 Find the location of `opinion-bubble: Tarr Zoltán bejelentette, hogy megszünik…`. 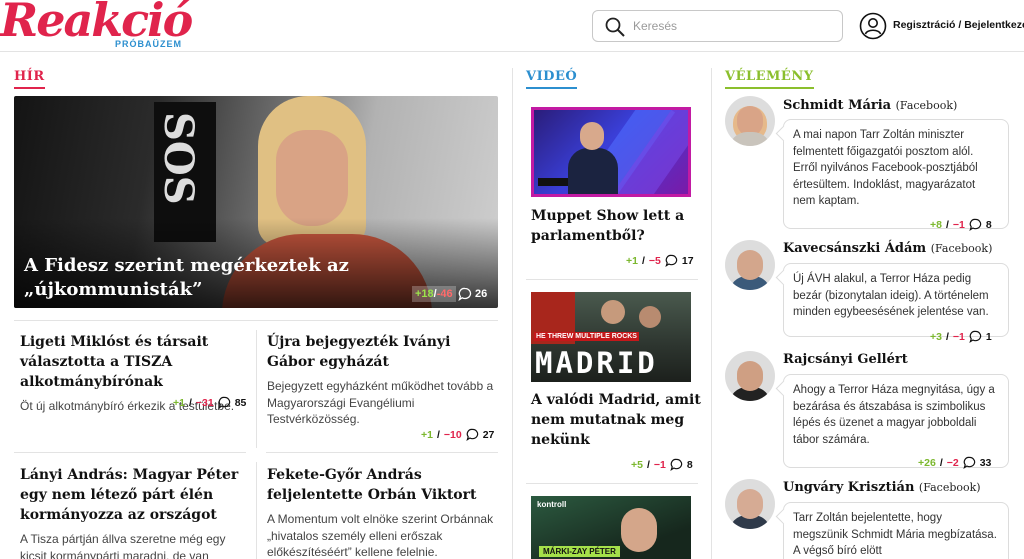

opinion-bubble: Tarr Zoltán bejelentette, hogy megszünik… is located at coordinates (896, 530).